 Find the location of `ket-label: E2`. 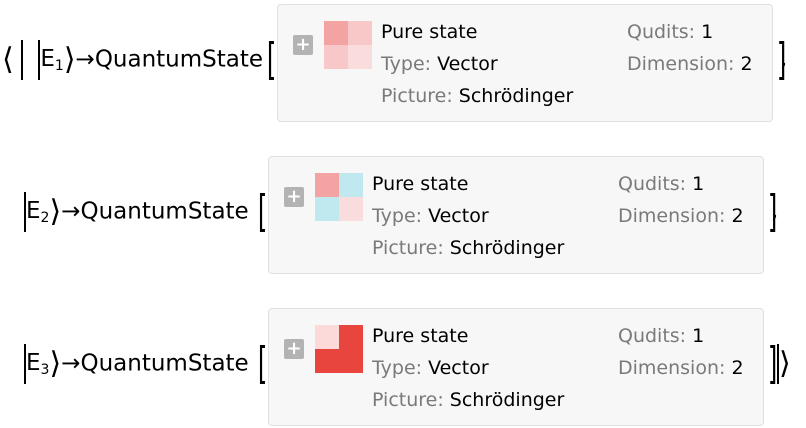

ket-label: E2 is located at coordinates (38, 211).